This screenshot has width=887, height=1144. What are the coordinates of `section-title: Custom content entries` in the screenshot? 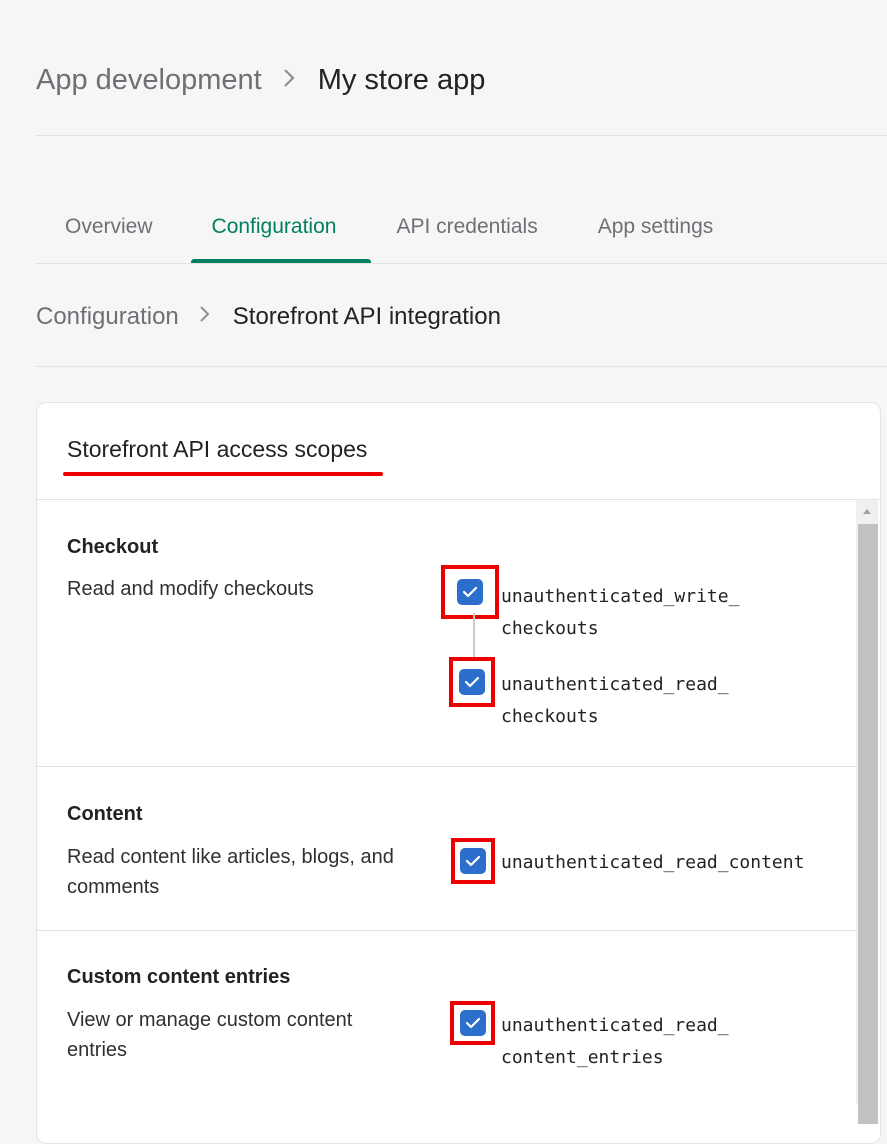 It's located at (179, 977).